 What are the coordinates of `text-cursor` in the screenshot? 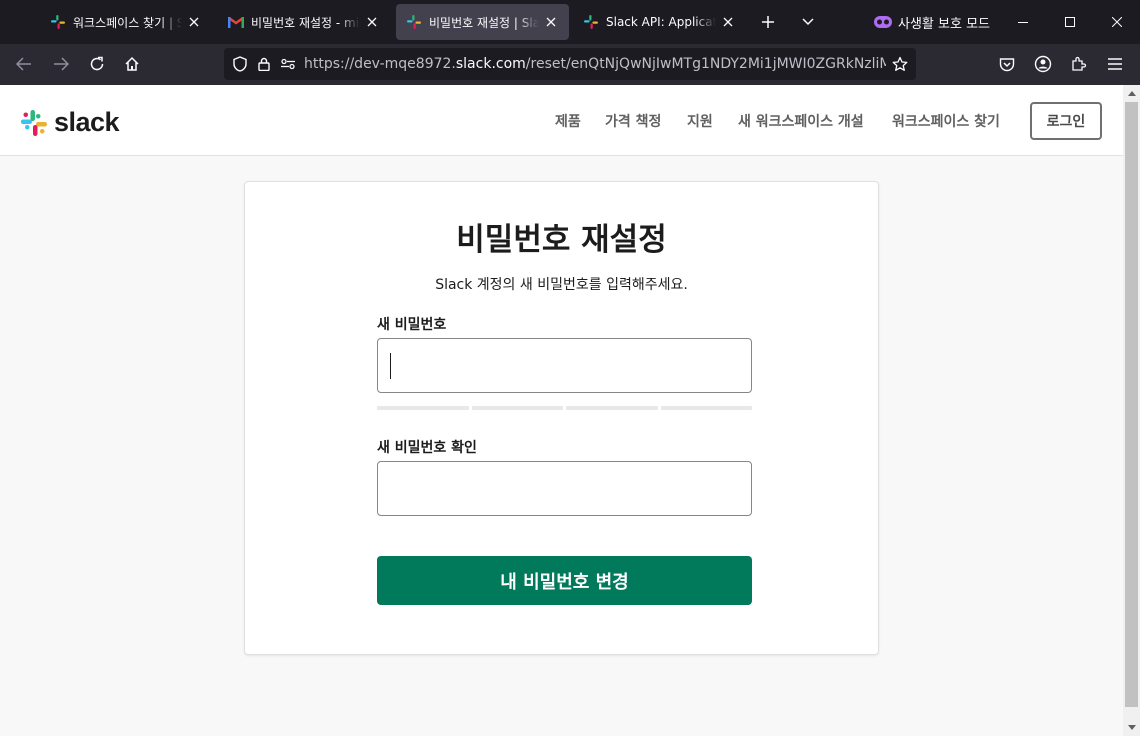 It's located at (390, 366).